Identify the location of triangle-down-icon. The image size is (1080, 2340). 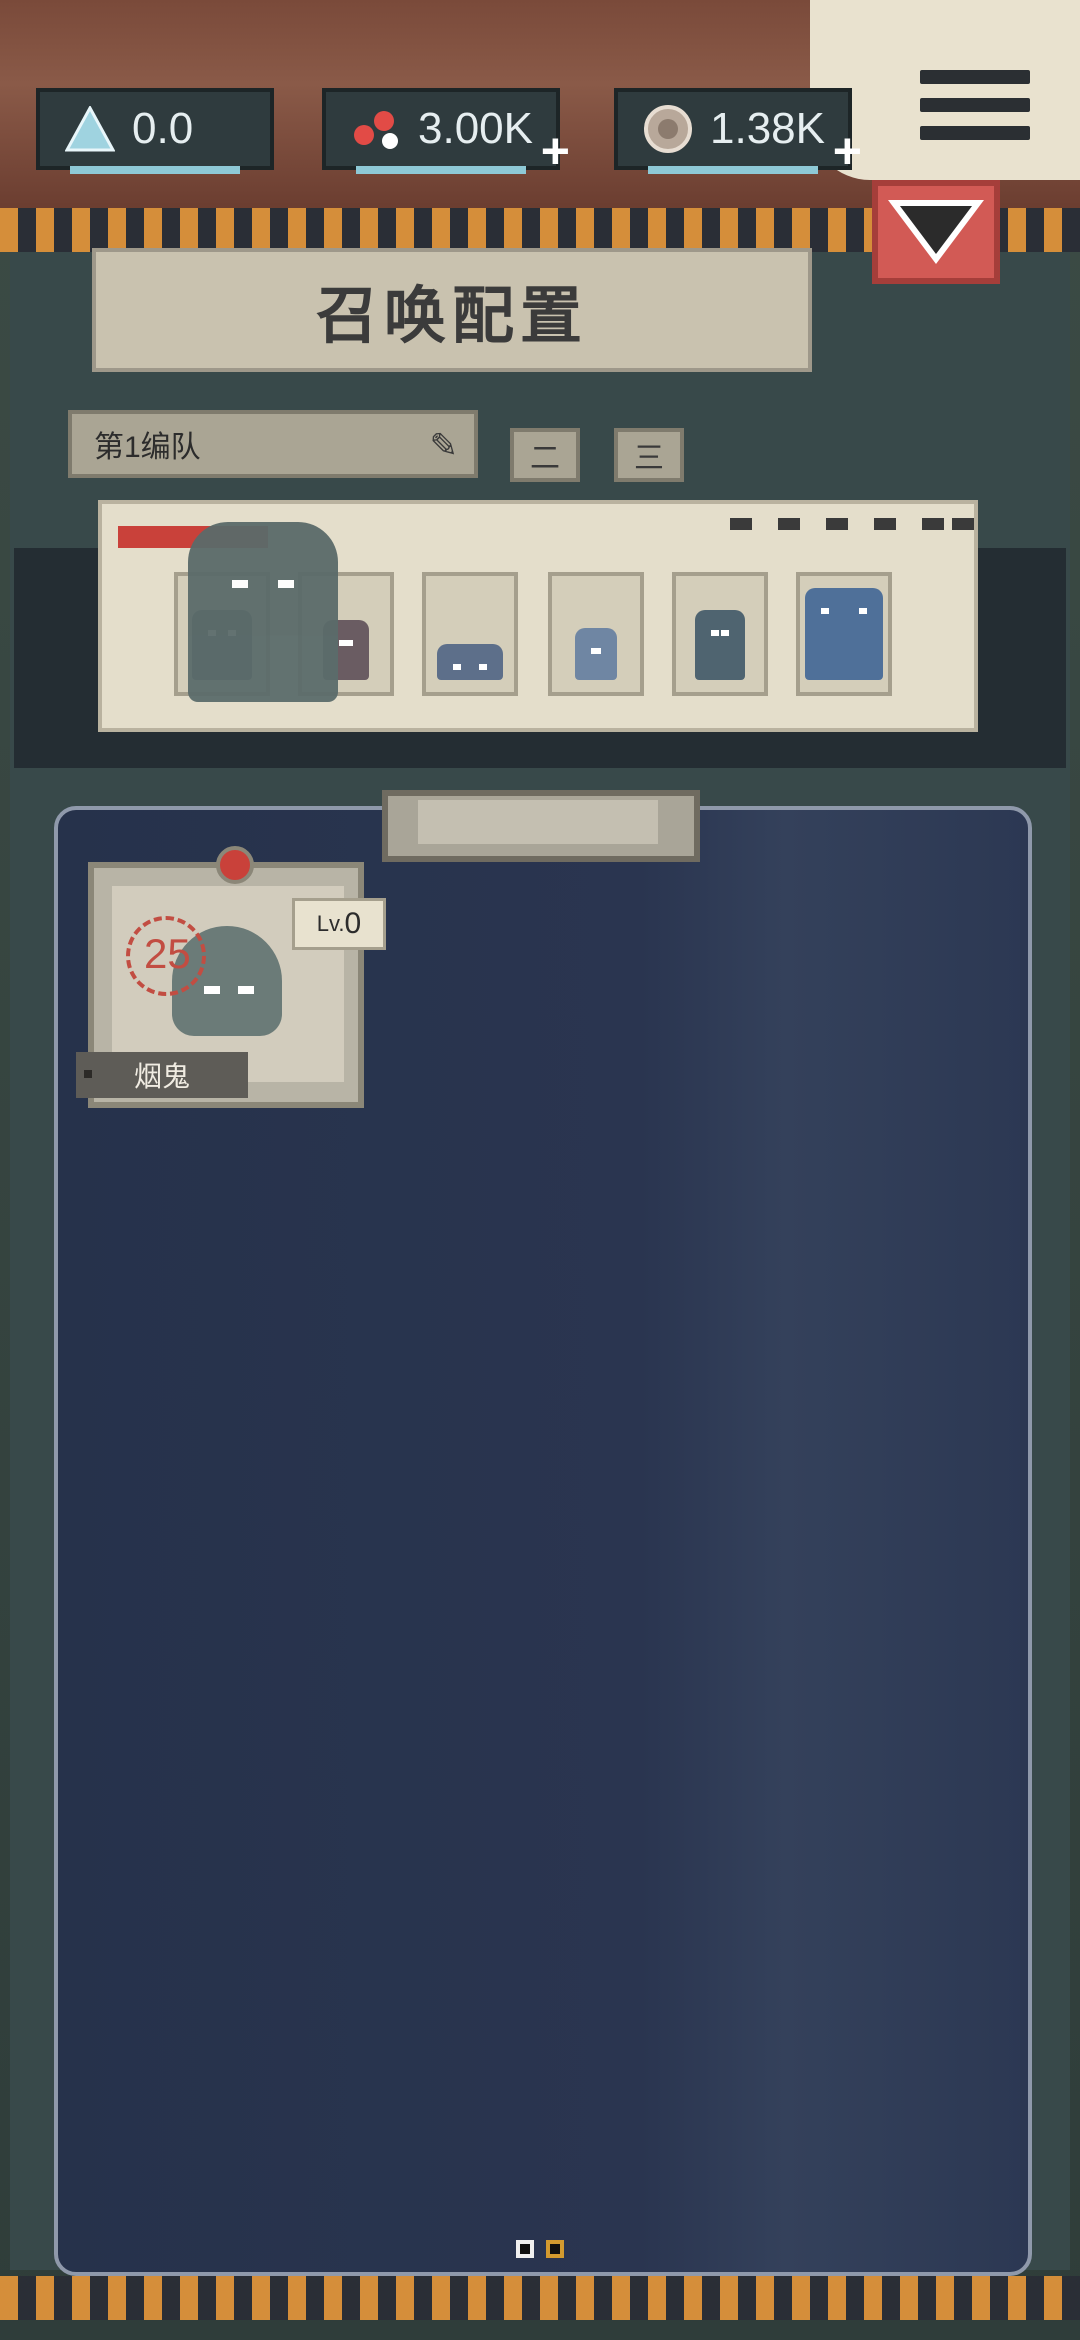
(936, 232).